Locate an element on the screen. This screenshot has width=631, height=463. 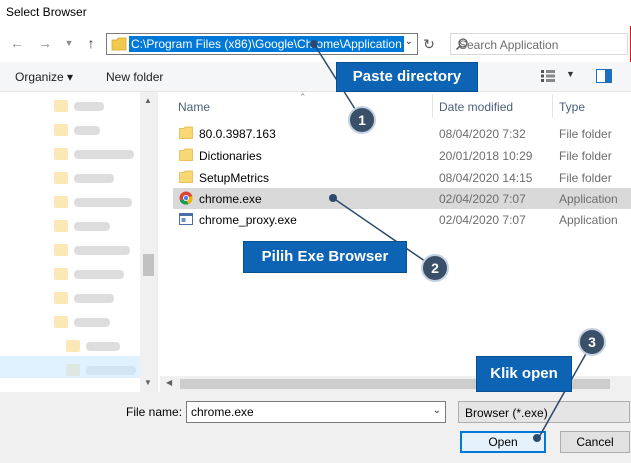
scroll-left-icon: ◀ is located at coordinates (169, 382).